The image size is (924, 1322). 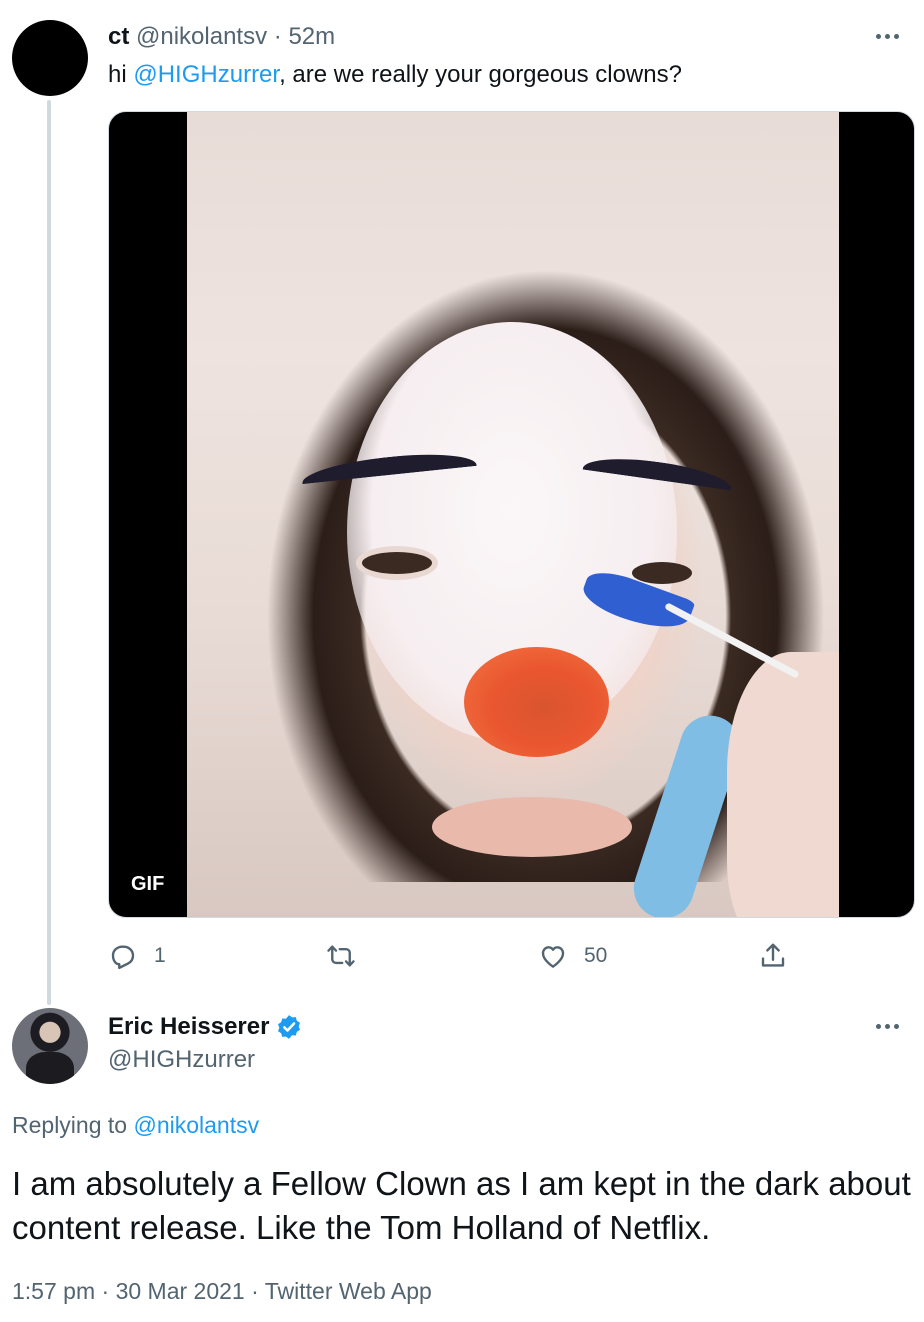 I want to click on replying-prefix: Replying to, so click(x=73, y=1125).